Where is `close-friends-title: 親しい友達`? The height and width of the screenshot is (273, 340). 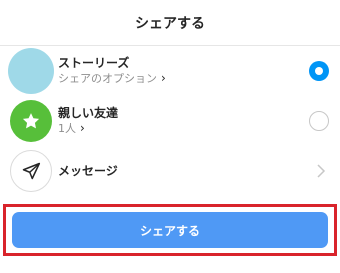
close-friends-title: 親しい友達 is located at coordinates (88, 113).